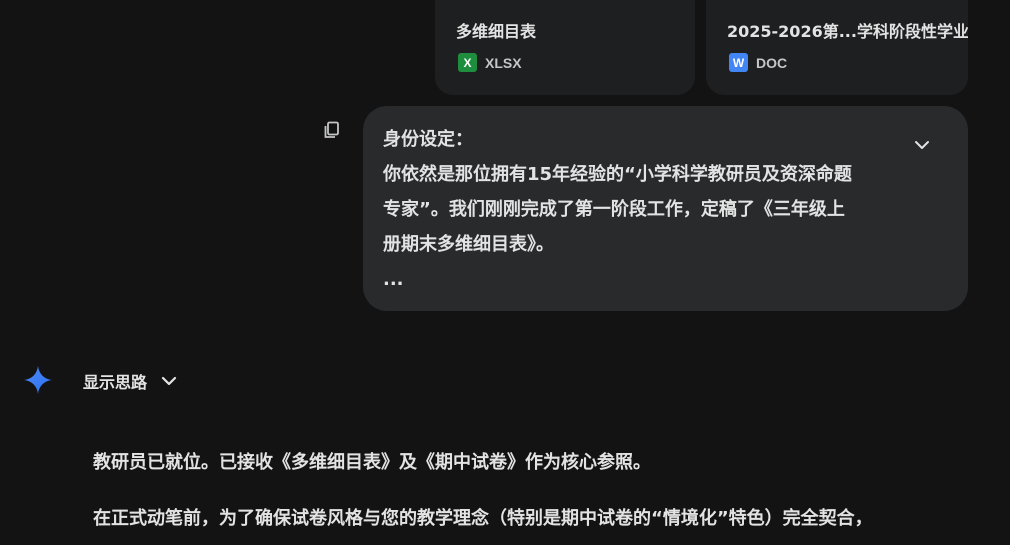 This screenshot has width=1010, height=545. I want to click on expand-message-chevron-icon, so click(922, 145).